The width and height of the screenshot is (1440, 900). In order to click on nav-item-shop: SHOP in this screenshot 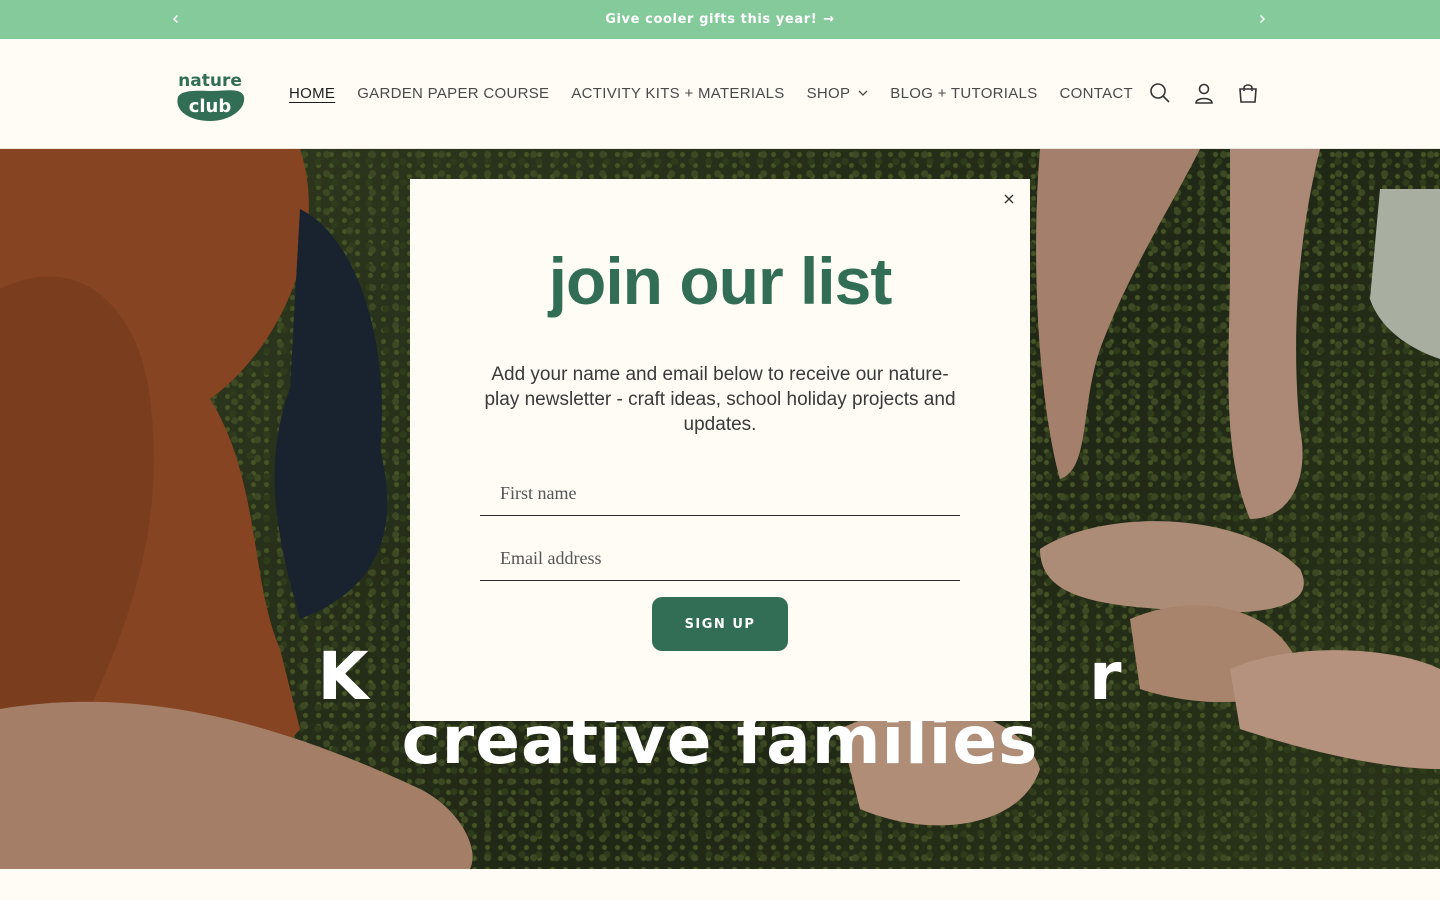, I will do `click(838, 93)`.